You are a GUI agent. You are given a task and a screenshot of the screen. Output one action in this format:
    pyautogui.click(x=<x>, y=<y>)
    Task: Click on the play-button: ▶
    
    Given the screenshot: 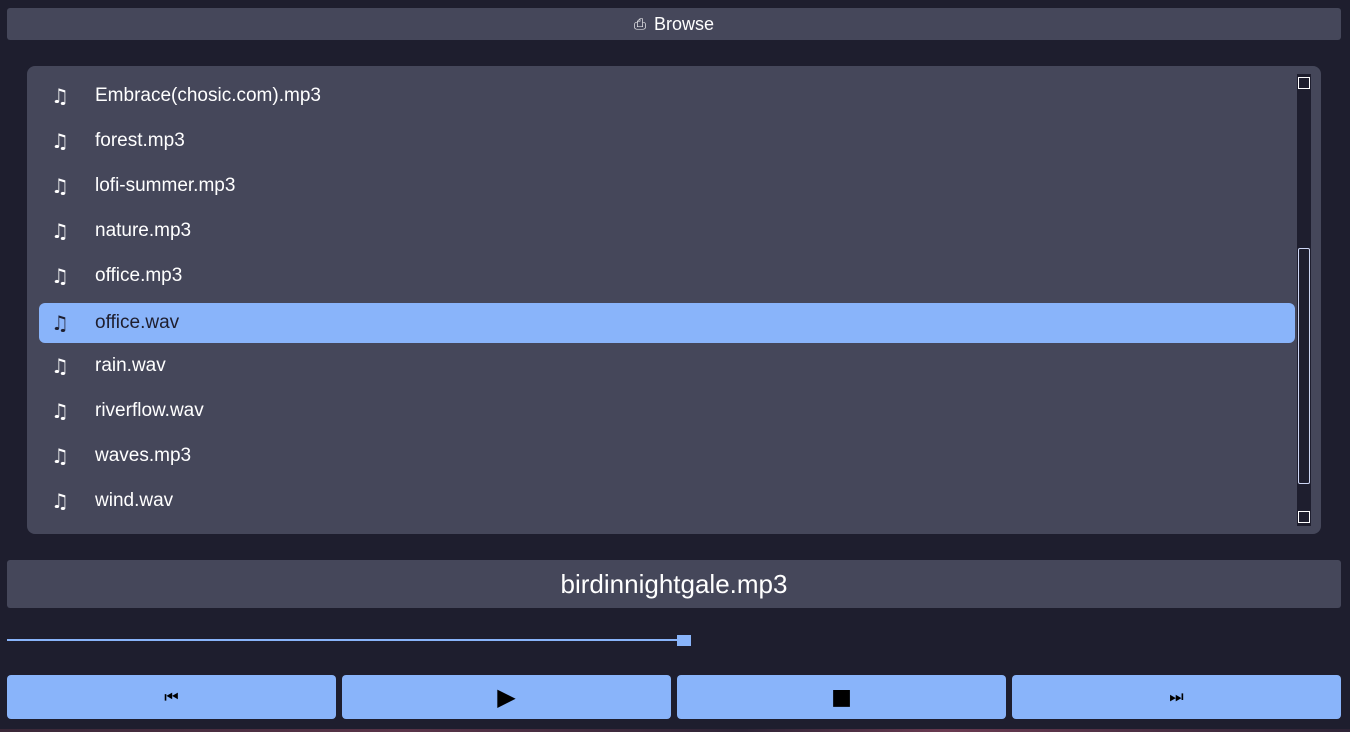 What is the action you would take?
    pyautogui.click(x=506, y=697)
    